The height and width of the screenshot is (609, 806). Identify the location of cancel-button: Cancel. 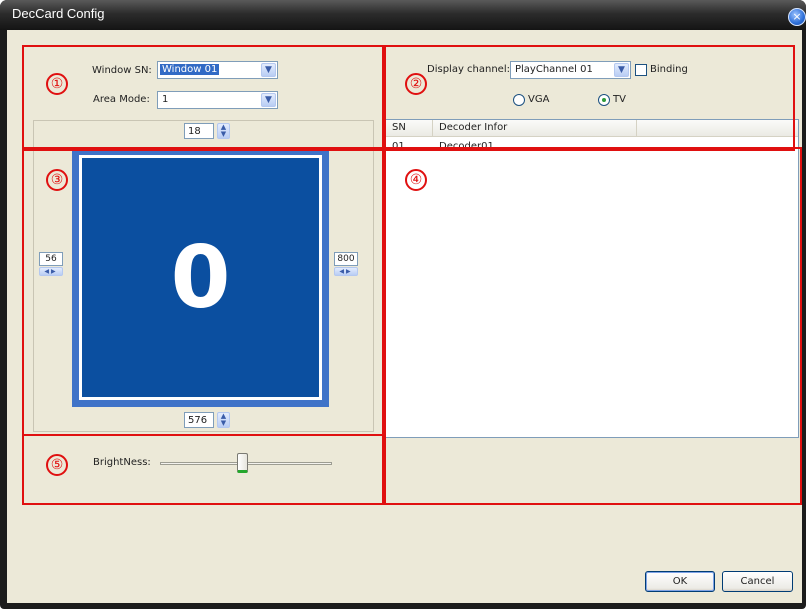
(757, 581).